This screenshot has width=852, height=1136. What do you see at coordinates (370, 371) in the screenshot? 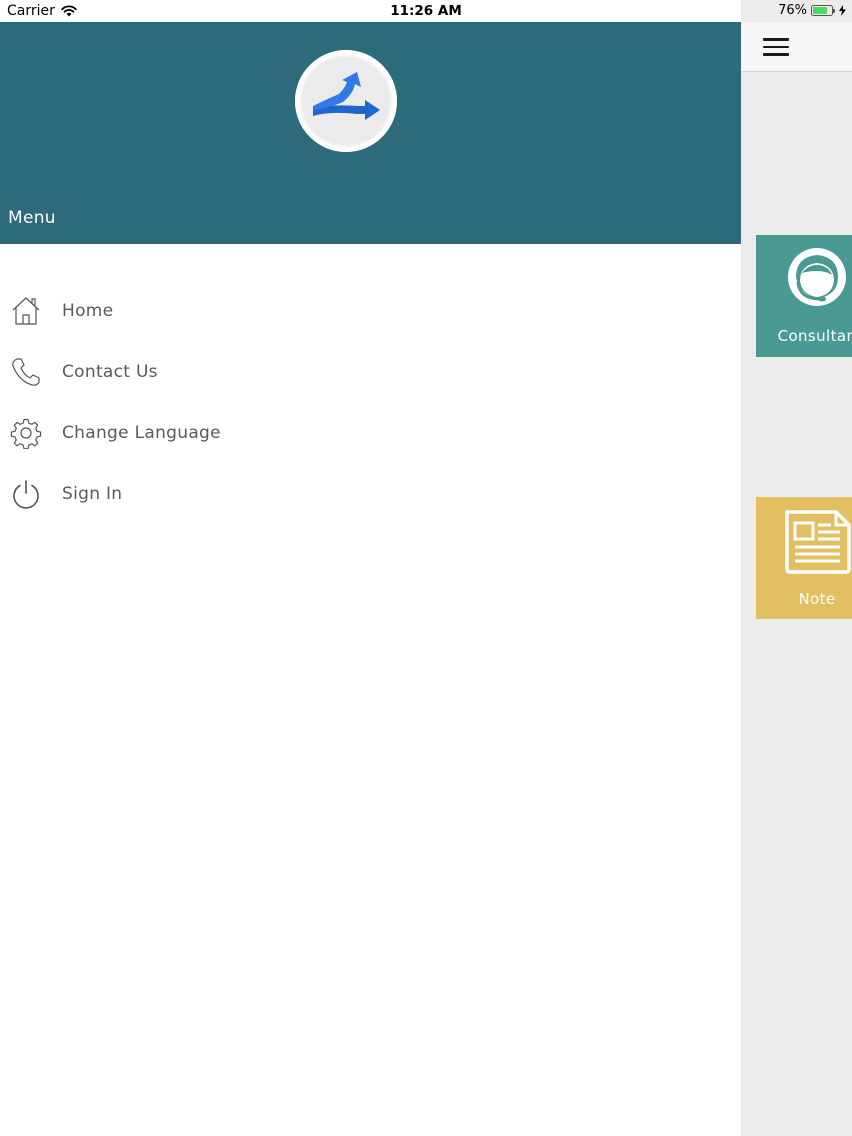
I see `menu-item-contact-us: Contact Us` at bounding box center [370, 371].